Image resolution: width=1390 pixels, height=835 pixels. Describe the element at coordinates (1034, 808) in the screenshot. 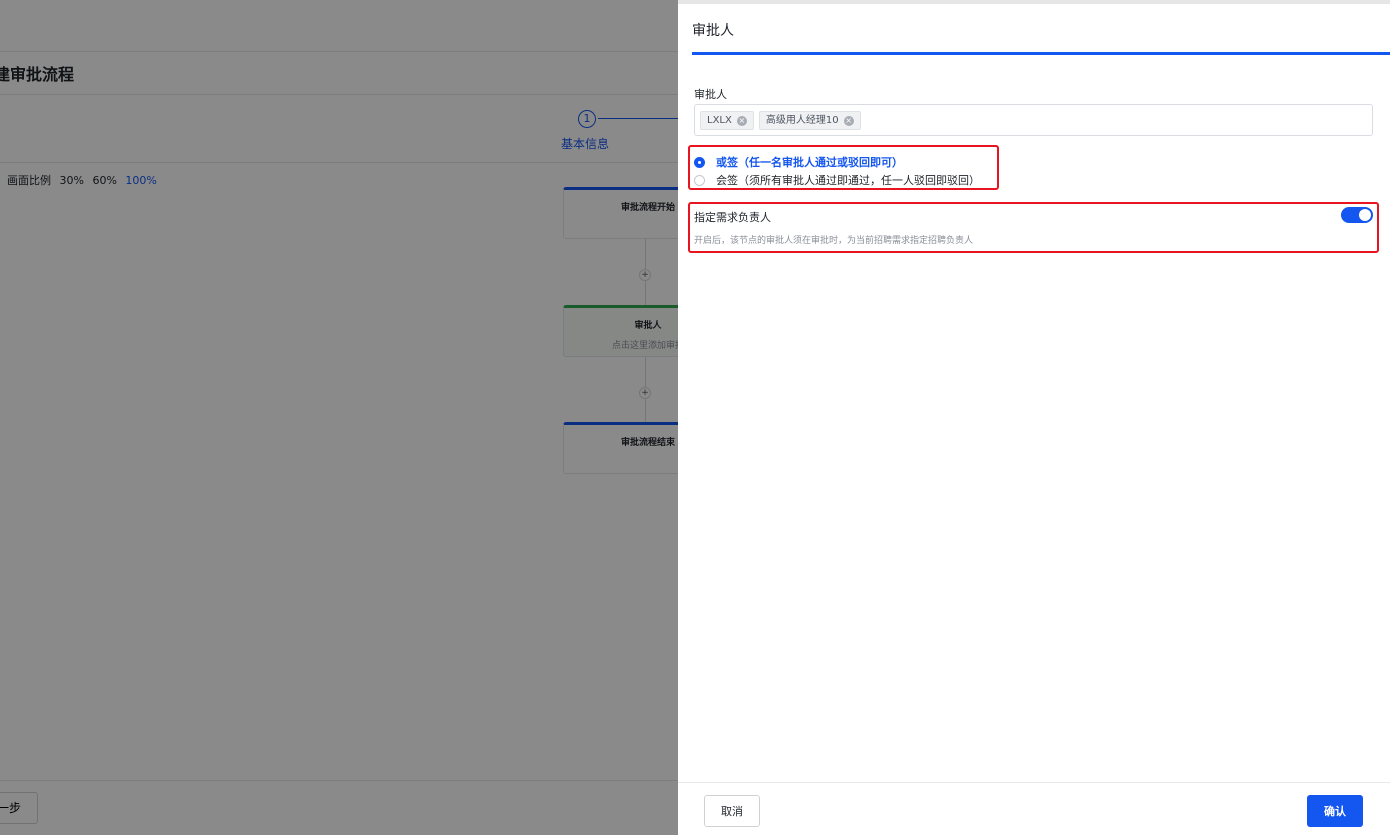

I see `drawer-footer: 取消 确认` at that location.